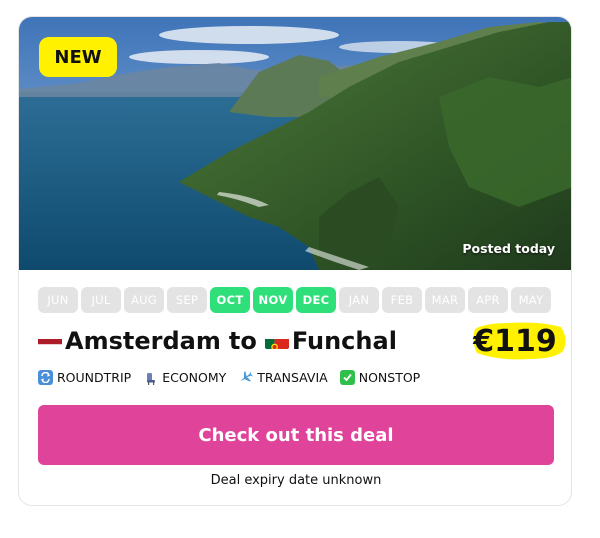 The height and width of the screenshot is (538, 600). I want to click on tag-label: ECONOMY, so click(194, 377).